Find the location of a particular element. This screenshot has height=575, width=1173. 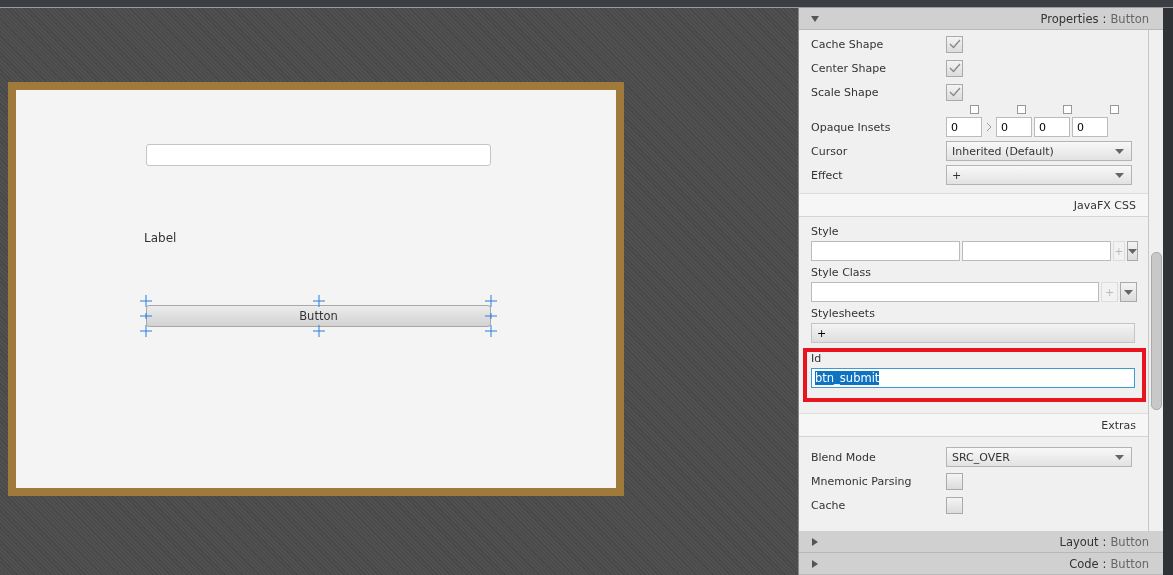

panel-header: Properties : Button is located at coordinates (981, 19).